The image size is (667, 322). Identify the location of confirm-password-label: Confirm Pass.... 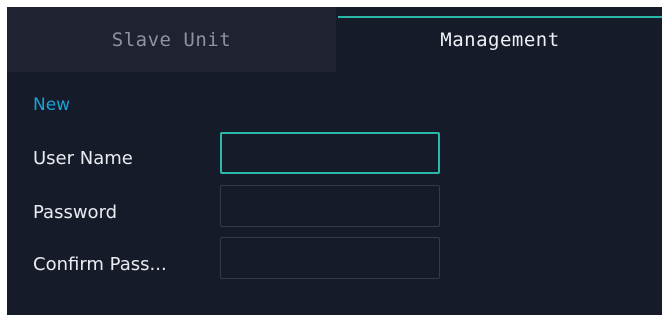
(100, 264).